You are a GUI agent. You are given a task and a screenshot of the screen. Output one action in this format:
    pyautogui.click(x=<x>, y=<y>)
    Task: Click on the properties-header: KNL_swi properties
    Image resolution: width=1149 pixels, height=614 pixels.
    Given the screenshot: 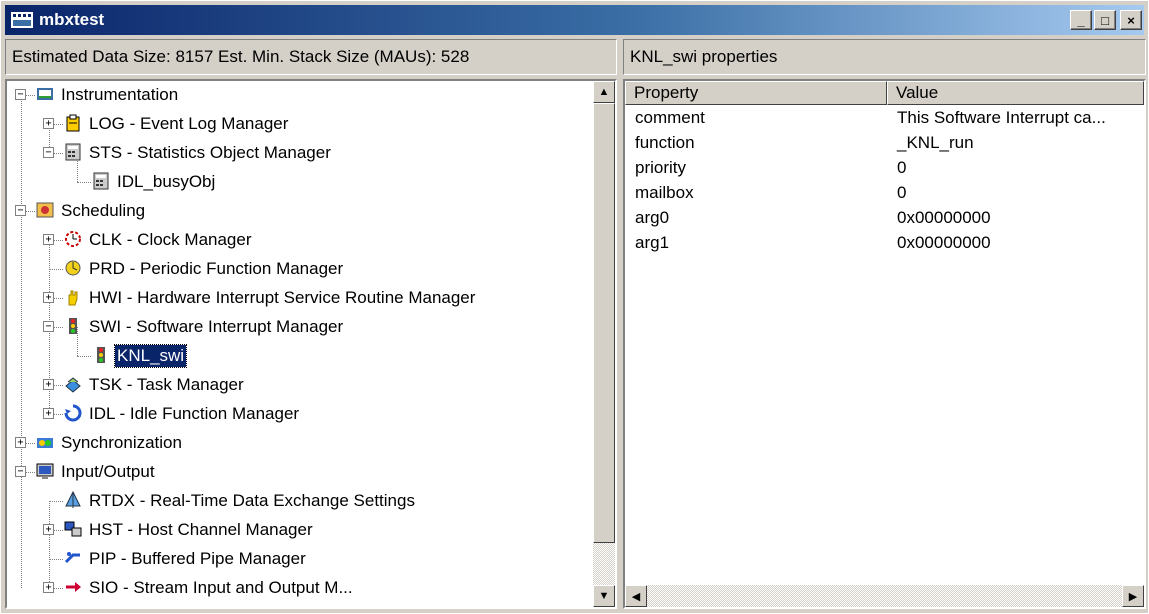 What is the action you would take?
    pyautogui.click(x=884, y=57)
    